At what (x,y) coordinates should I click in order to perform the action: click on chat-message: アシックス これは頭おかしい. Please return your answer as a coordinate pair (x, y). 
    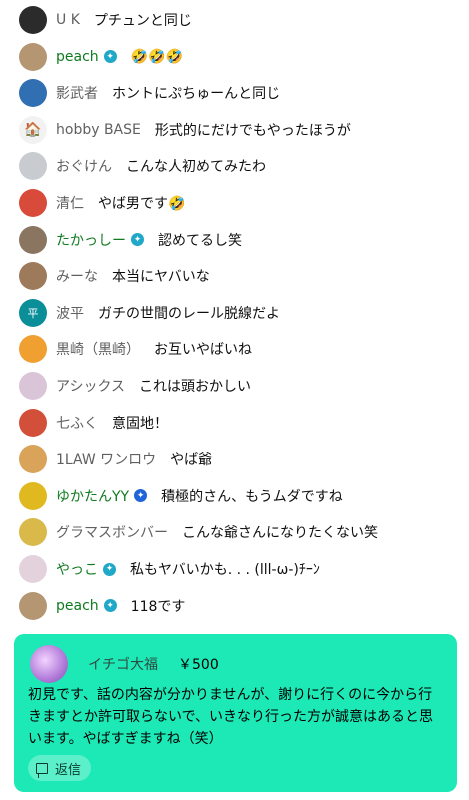
    Looking at the image, I should click on (135, 386).